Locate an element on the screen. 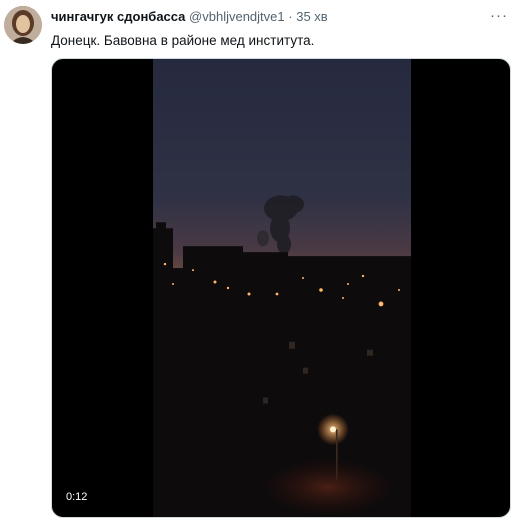 This screenshot has height=525, width=520. avatar is located at coordinates (23, 25).